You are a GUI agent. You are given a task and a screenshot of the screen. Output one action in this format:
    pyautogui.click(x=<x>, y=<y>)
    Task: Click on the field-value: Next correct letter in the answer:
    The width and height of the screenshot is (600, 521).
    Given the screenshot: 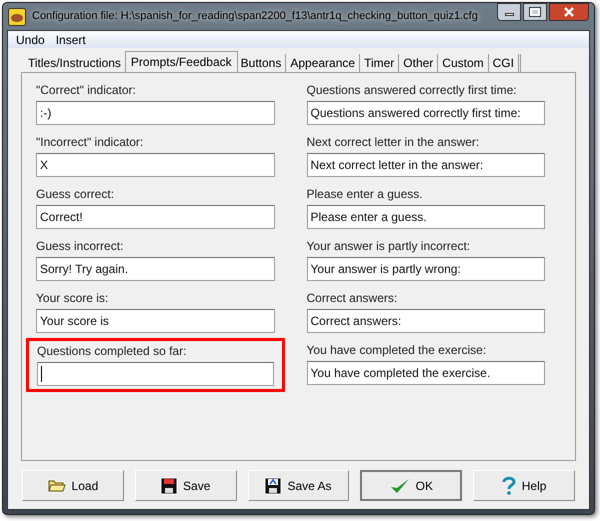 What is the action you would take?
    pyautogui.click(x=397, y=165)
    